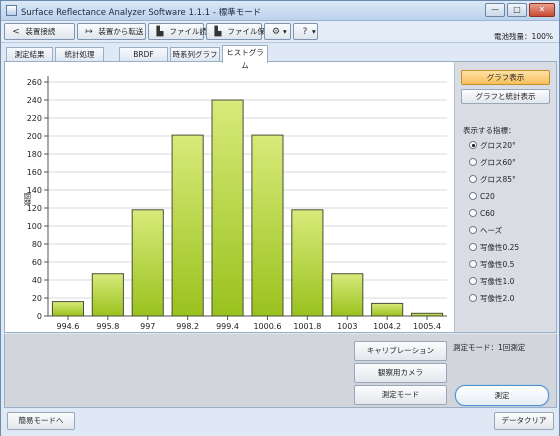 The image size is (560, 436). Describe the element at coordinates (79, 54) in the screenshot. I see `tab-statistics: 統計処理` at that location.